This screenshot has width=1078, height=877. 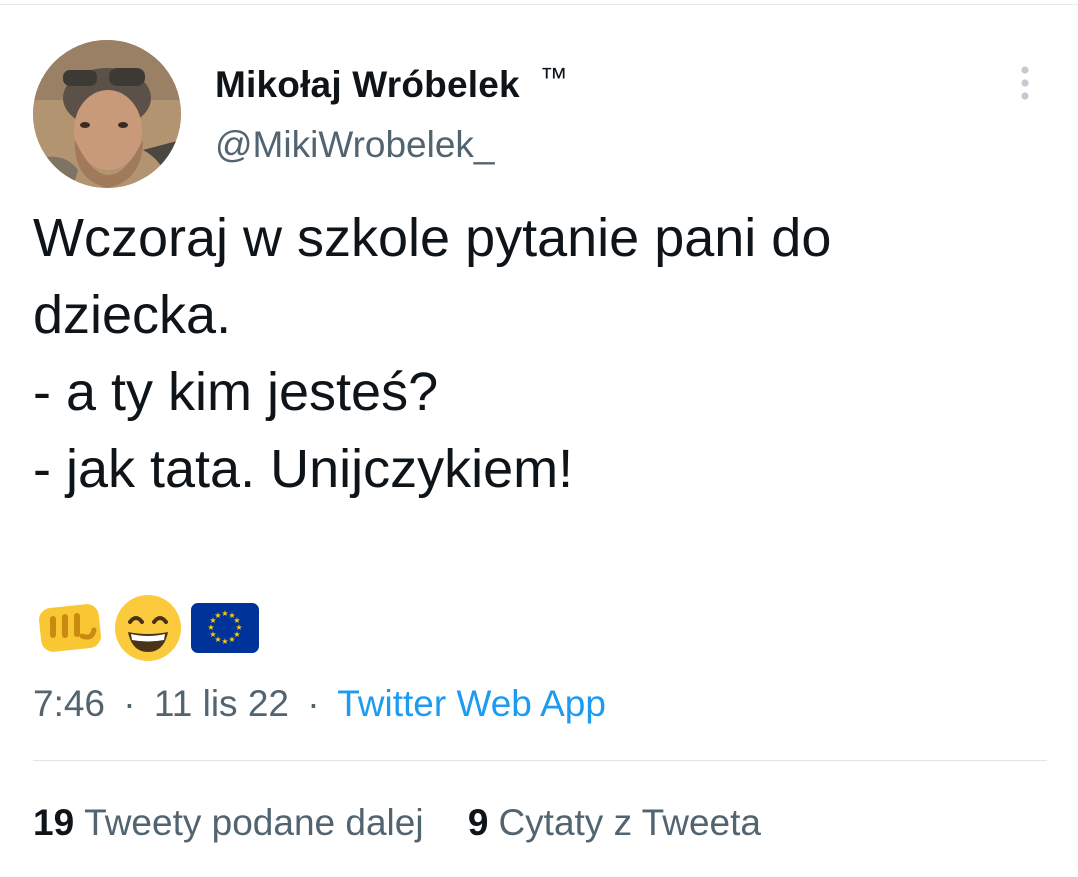 I want to click on tweet-time: 7:46, so click(x=69, y=703).